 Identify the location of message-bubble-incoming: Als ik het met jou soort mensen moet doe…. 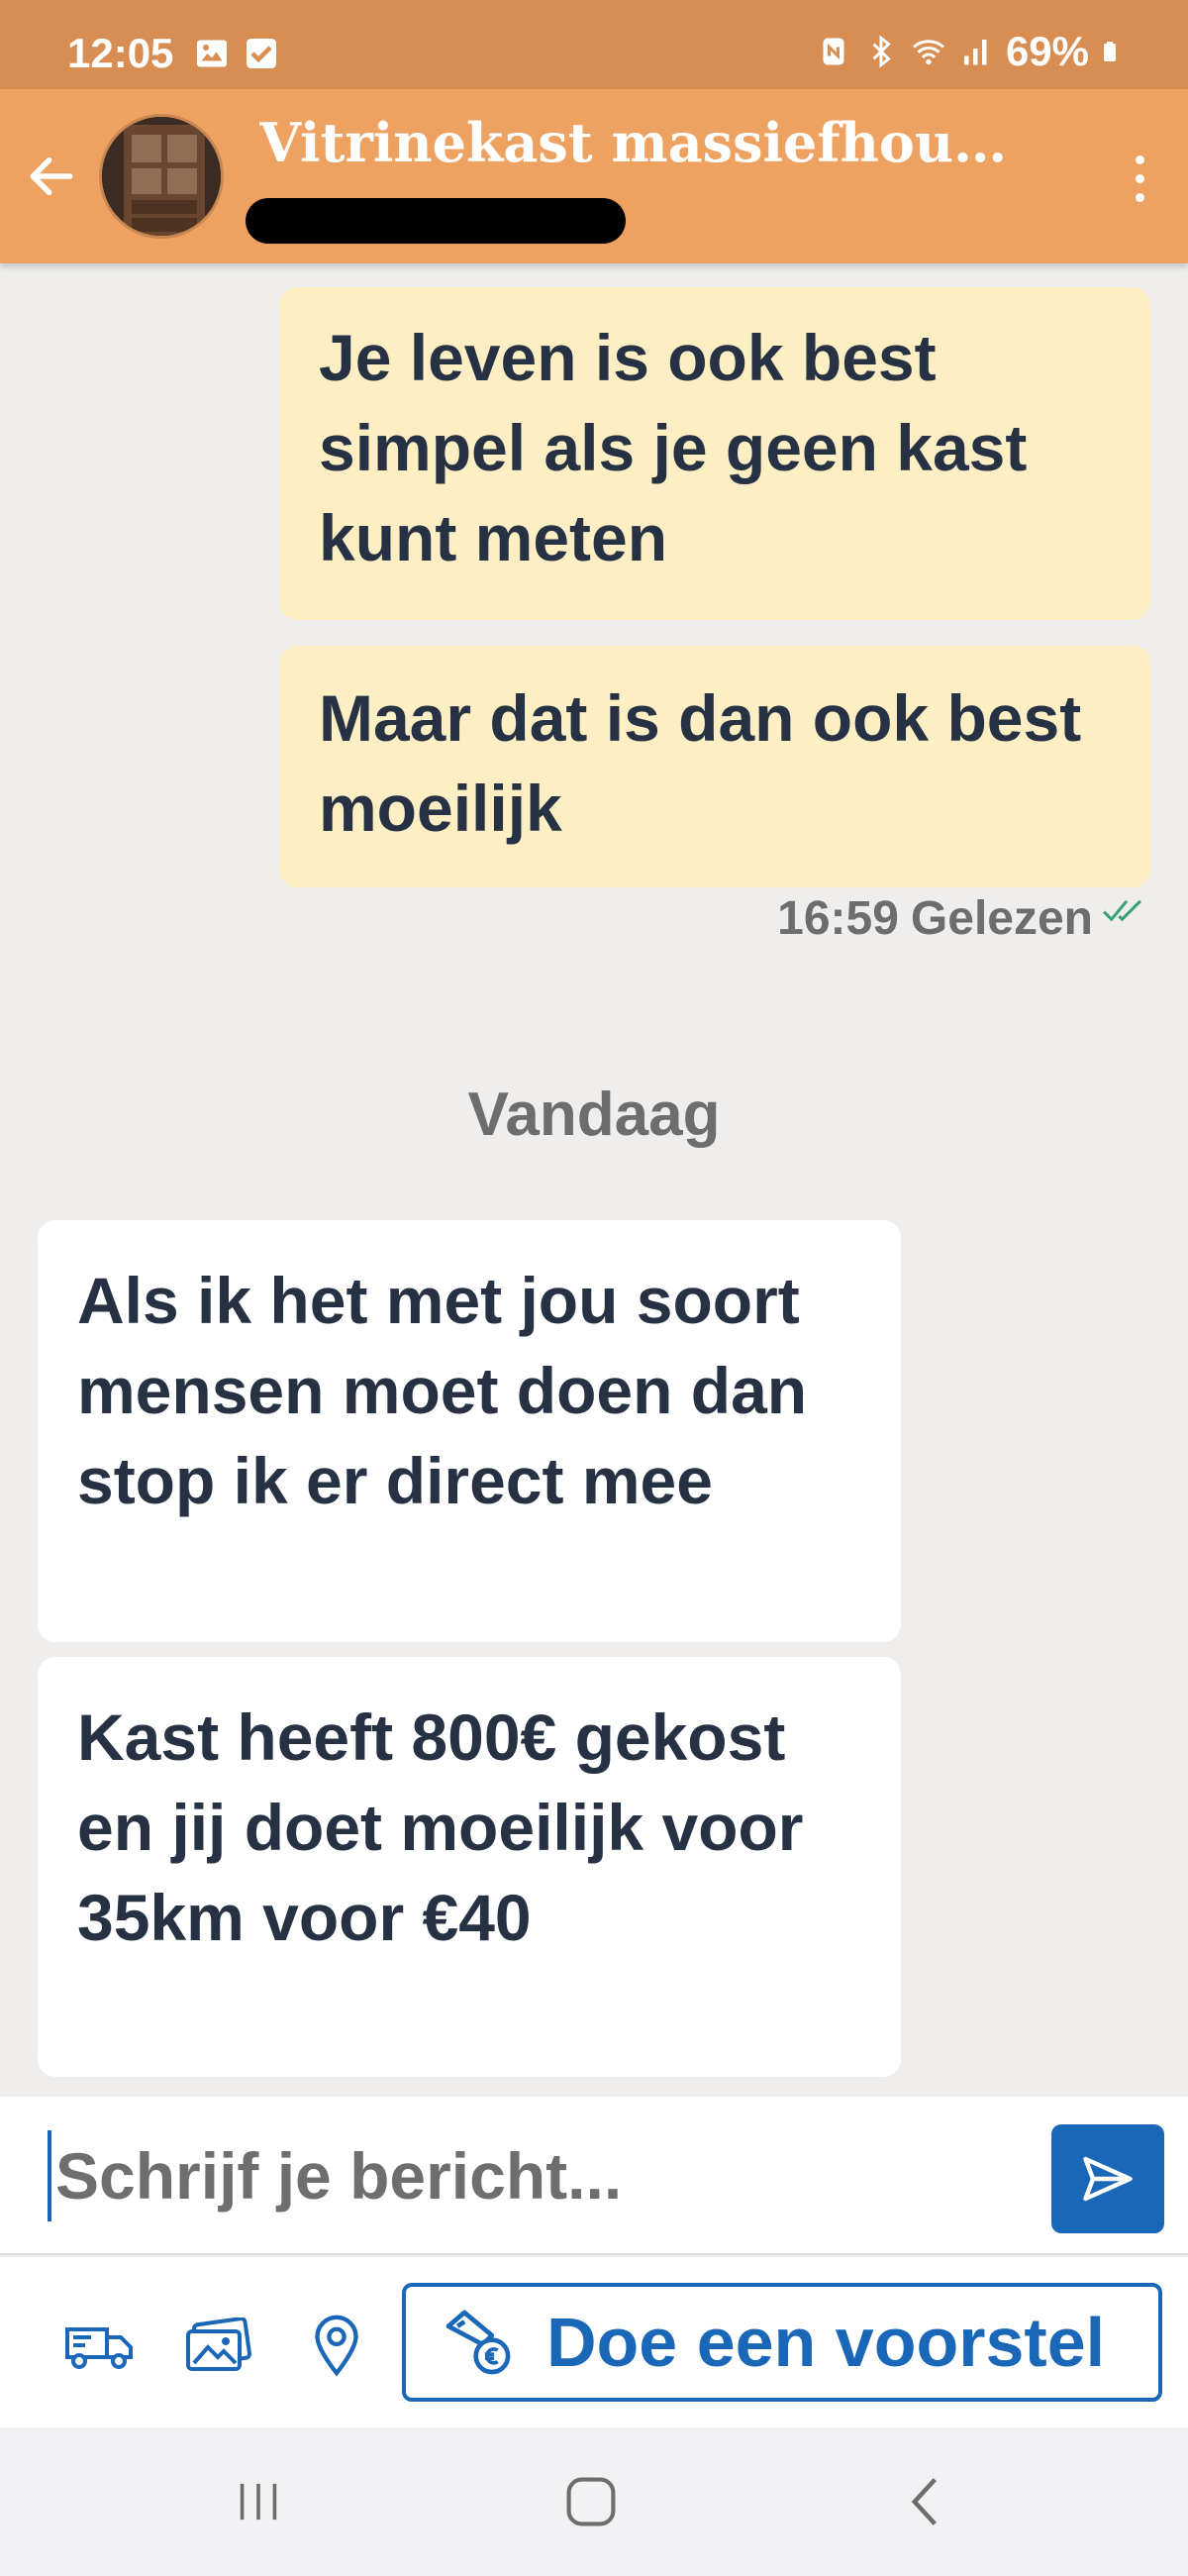
(469, 1431).